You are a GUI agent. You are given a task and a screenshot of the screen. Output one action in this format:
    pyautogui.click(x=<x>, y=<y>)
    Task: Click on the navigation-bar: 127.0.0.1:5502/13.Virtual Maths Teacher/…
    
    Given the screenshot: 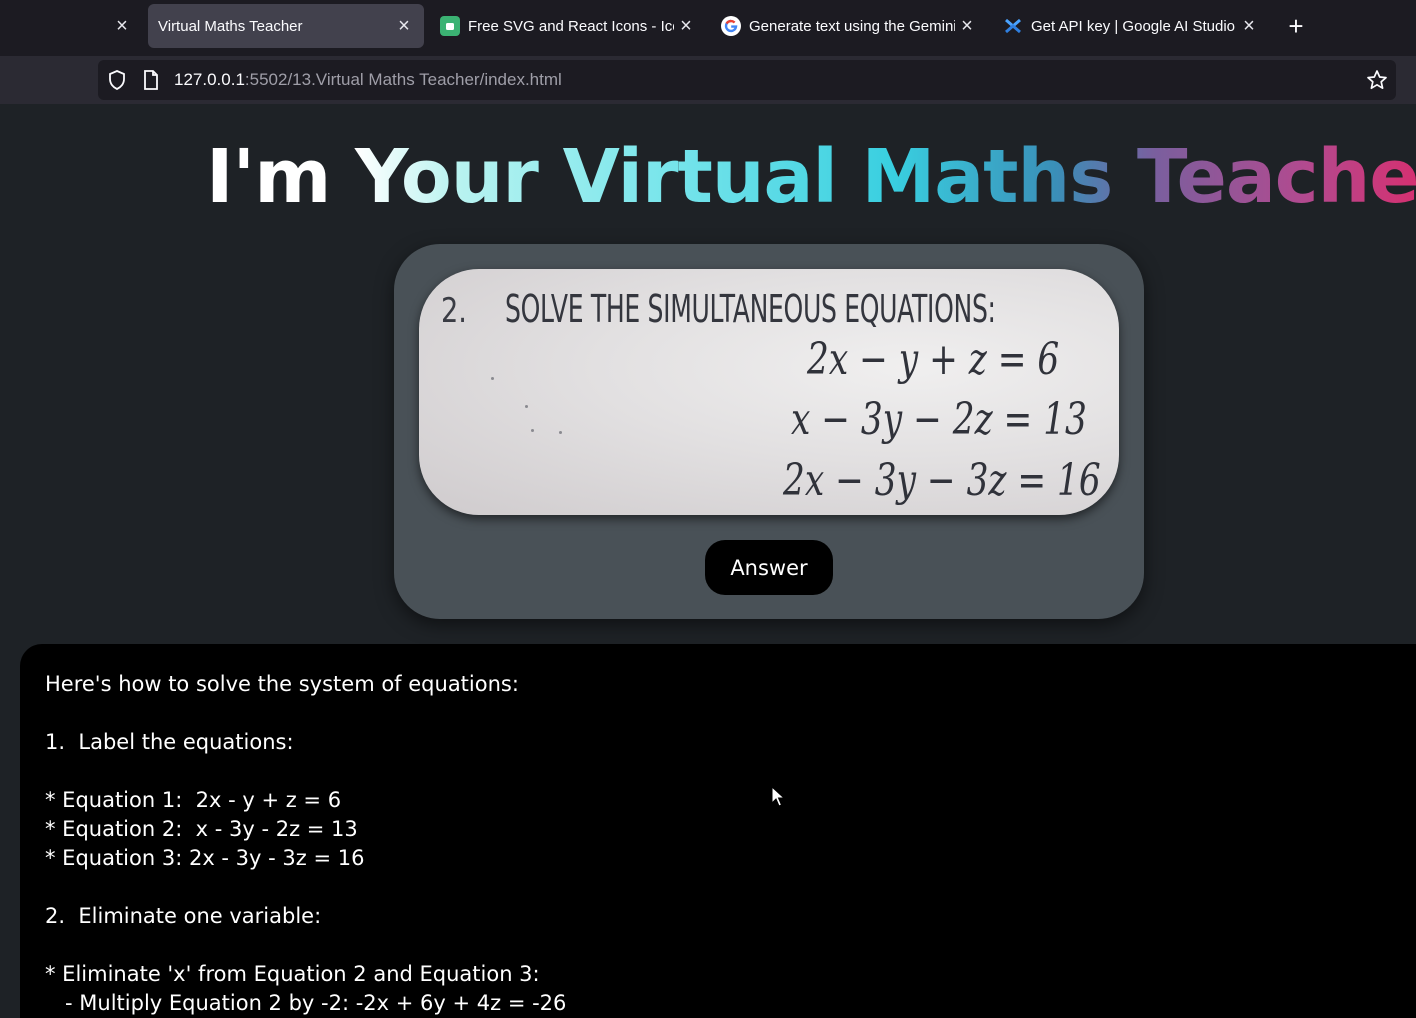 What is the action you would take?
    pyautogui.click(x=708, y=80)
    